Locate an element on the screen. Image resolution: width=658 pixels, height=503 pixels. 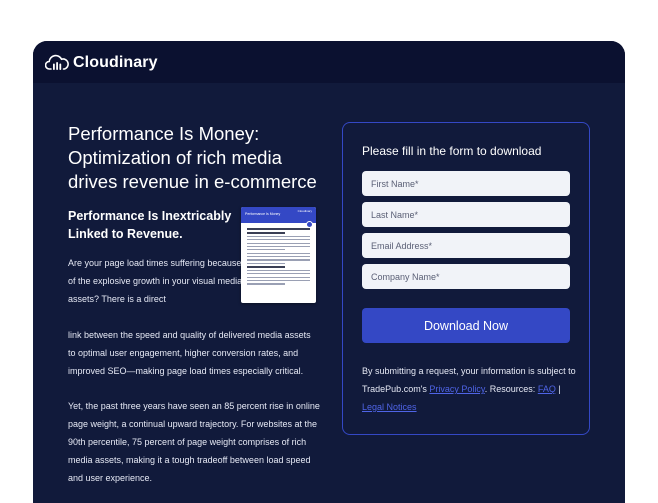
cloud-icon is located at coordinates (57, 62).